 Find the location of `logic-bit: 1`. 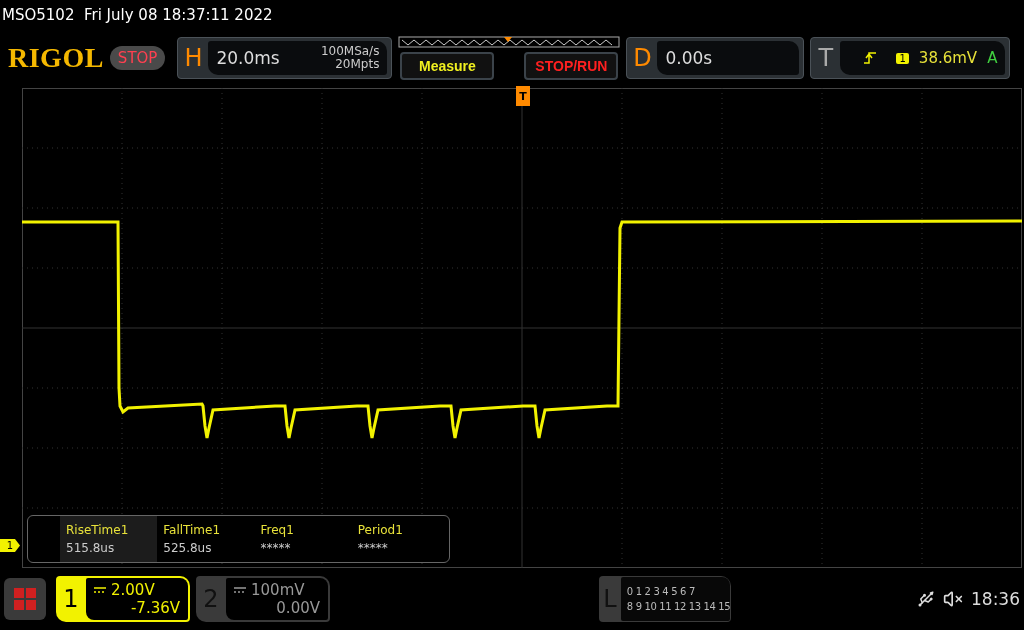

logic-bit: 1 is located at coordinates (638, 591).